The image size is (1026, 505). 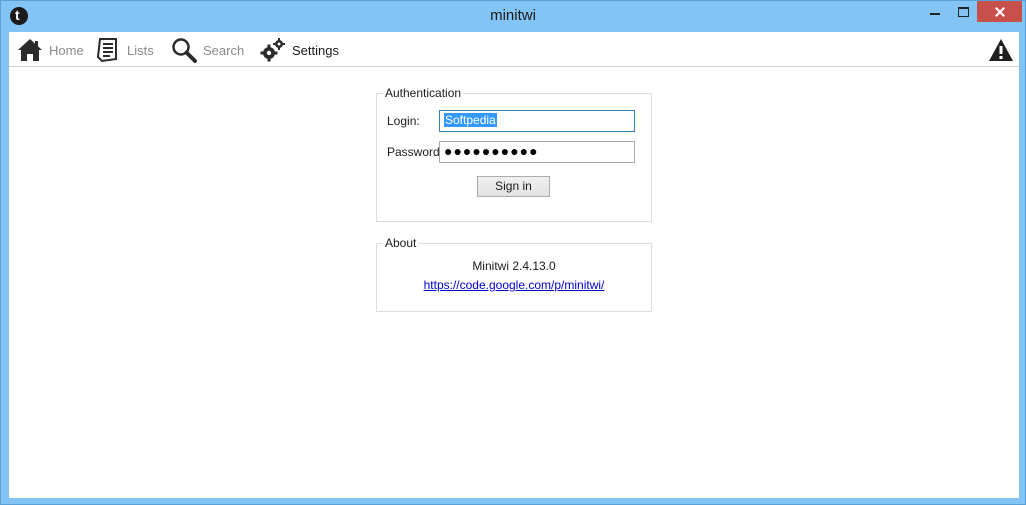 I want to click on toolbar-home-label: Home, so click(x=66, y=50).